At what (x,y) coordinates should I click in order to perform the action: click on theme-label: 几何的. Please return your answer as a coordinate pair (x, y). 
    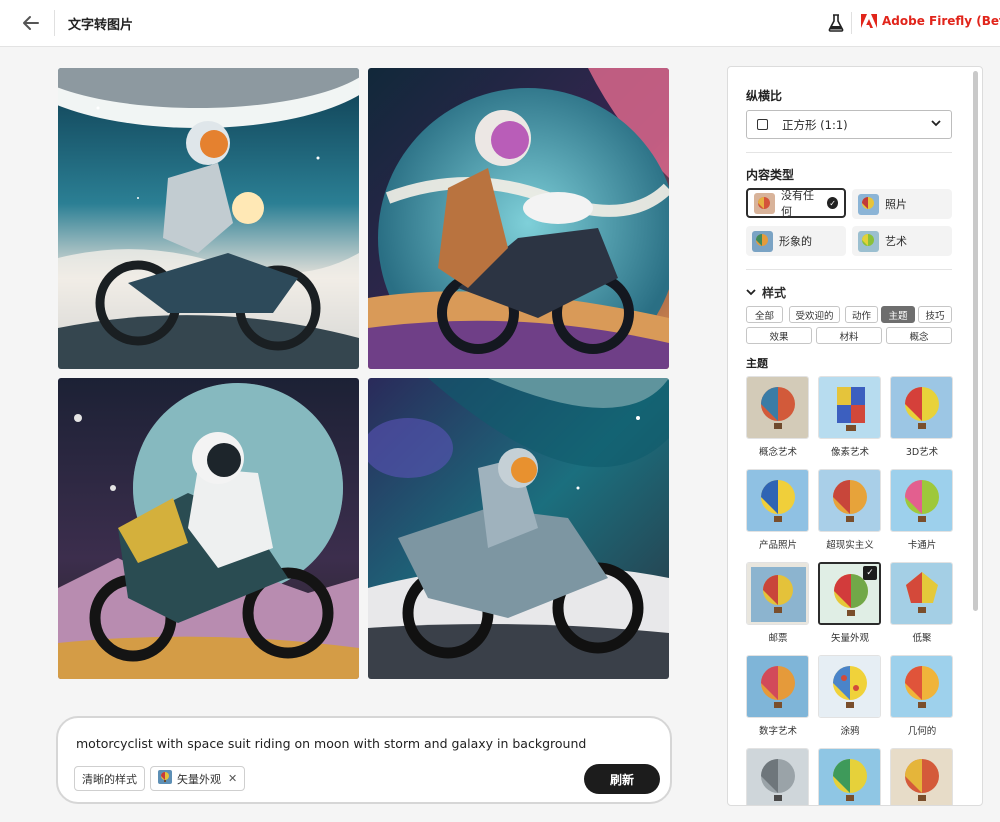
    Looking at the image, I should click on (922, 731).